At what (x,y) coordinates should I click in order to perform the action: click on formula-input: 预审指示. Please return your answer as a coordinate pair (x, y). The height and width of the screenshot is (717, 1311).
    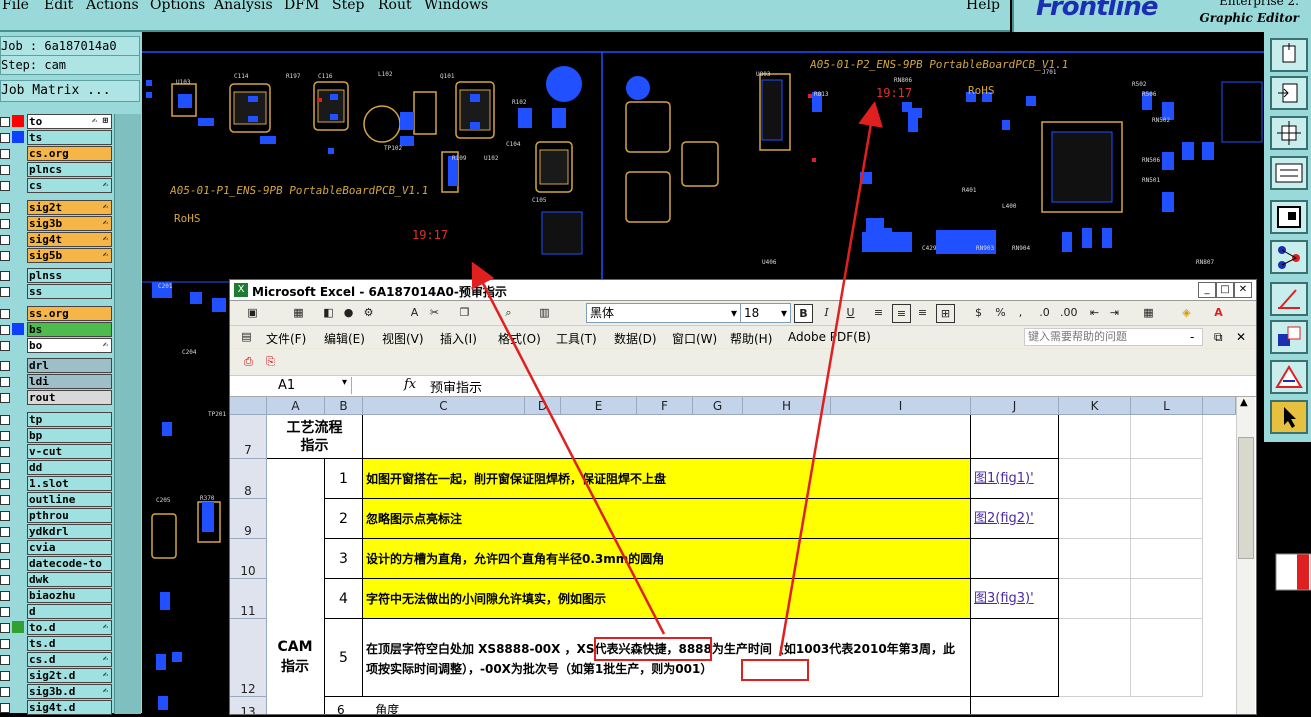
    Looking at the image, I should click on (456, 386).